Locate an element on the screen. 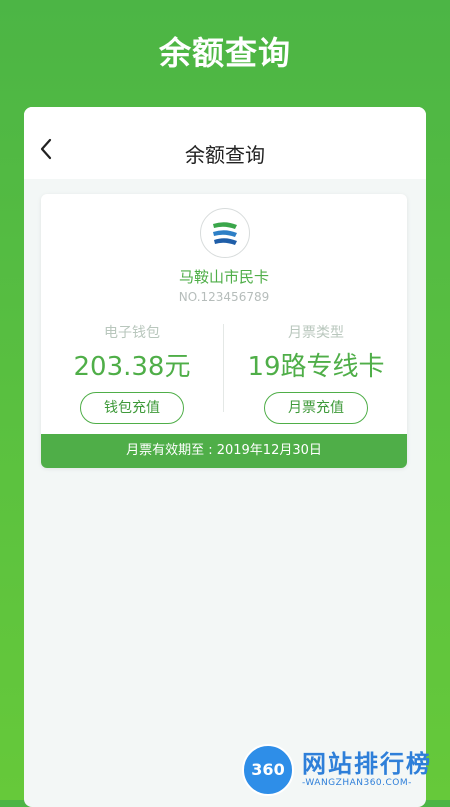 This screenshot has width=450, height=807. card-number: NO.123456789 is located at coordinates (224, 297).